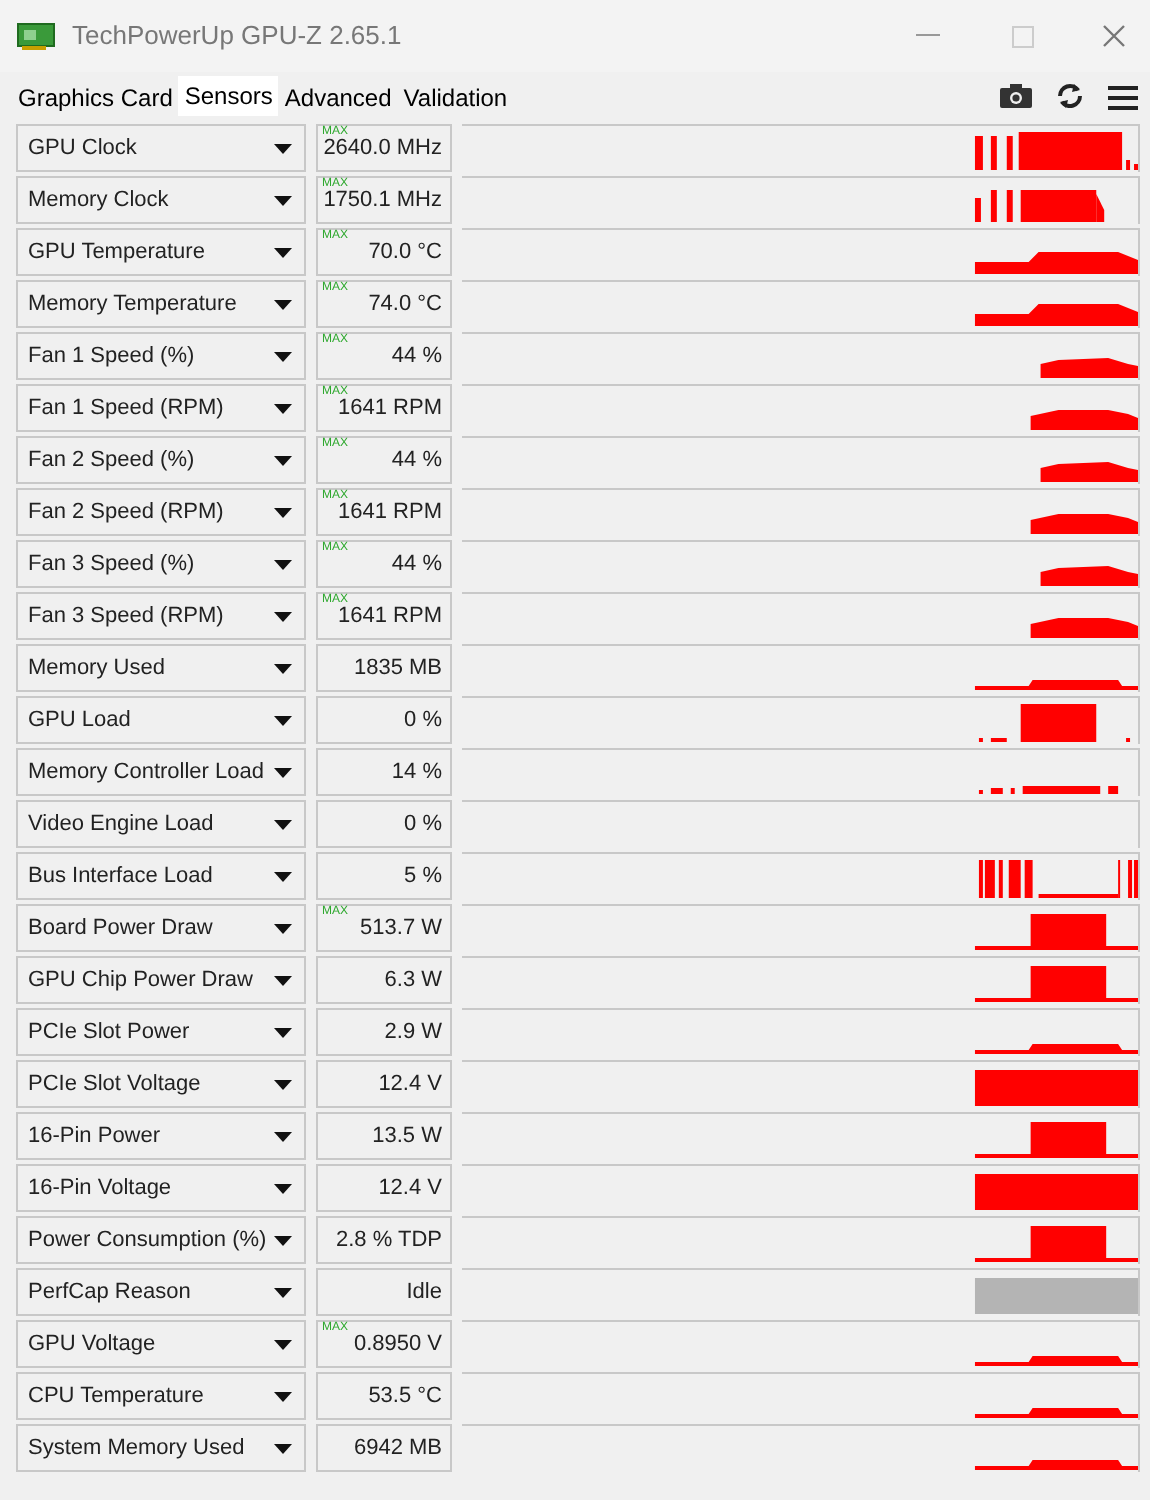 The image size is (1150, 1500). I want to click on sensor-dropdown: GPU Chip Power Draw, so click(161, 980).